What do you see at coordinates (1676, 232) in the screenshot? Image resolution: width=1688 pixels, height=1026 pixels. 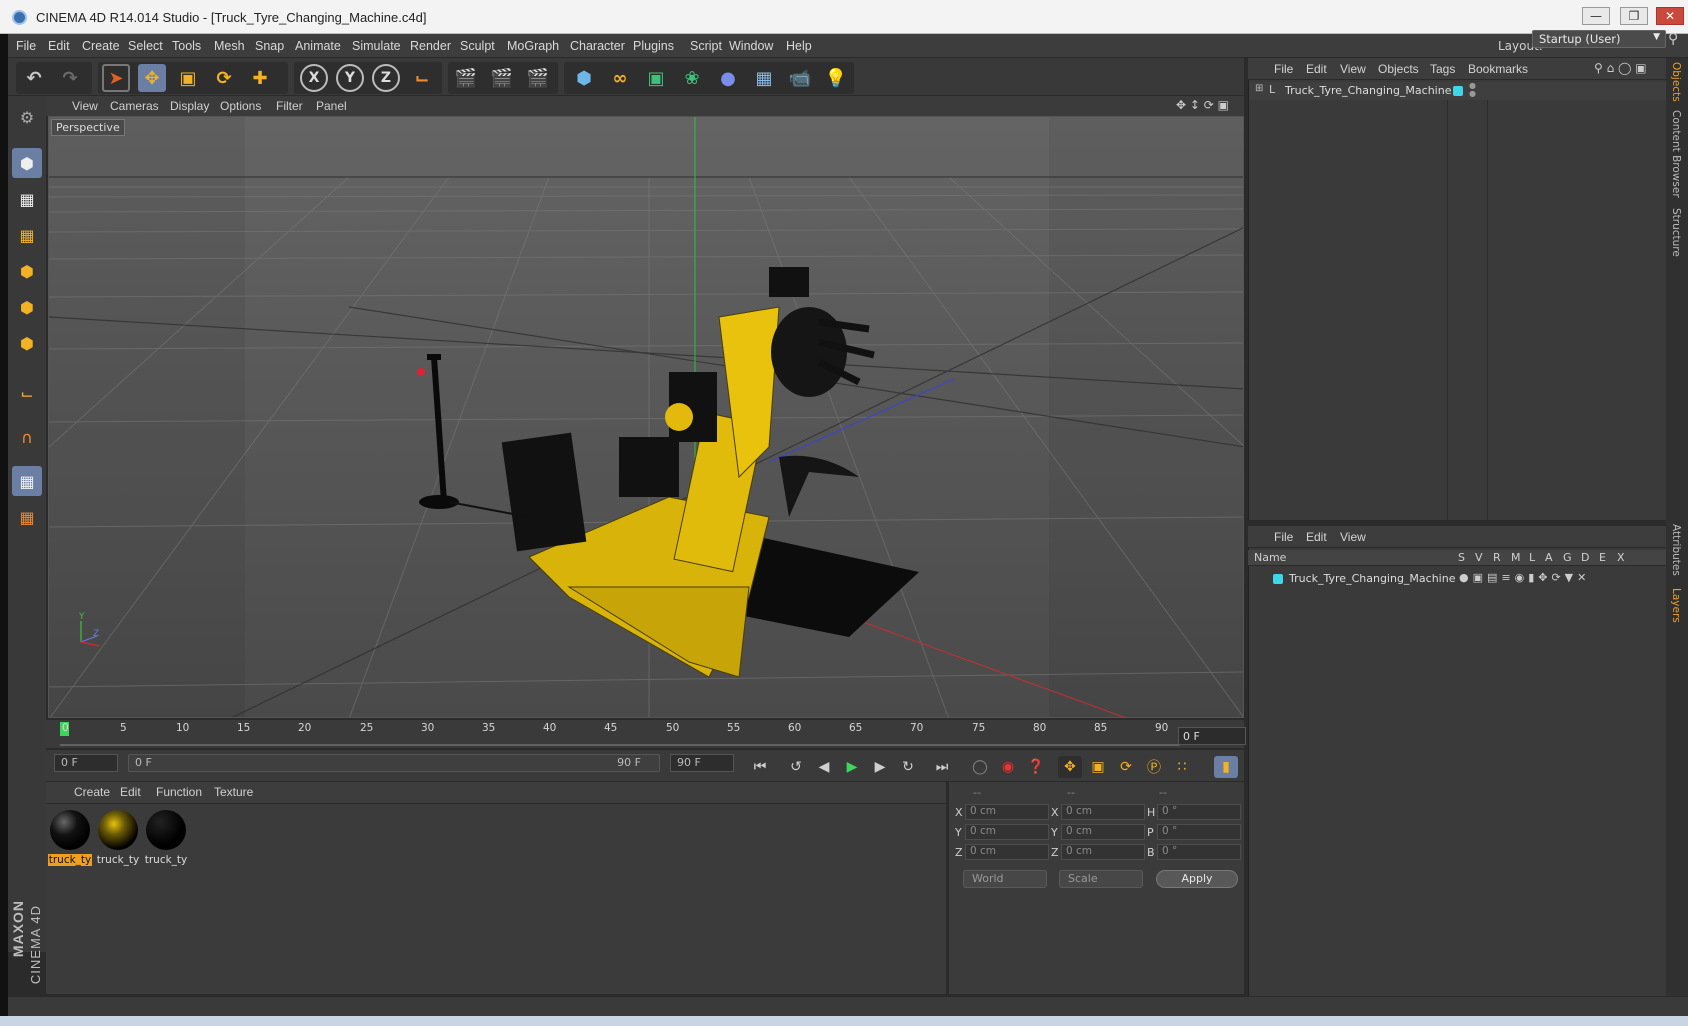 I see `tab-structure: Structure` at bounding box center [1676, 232].